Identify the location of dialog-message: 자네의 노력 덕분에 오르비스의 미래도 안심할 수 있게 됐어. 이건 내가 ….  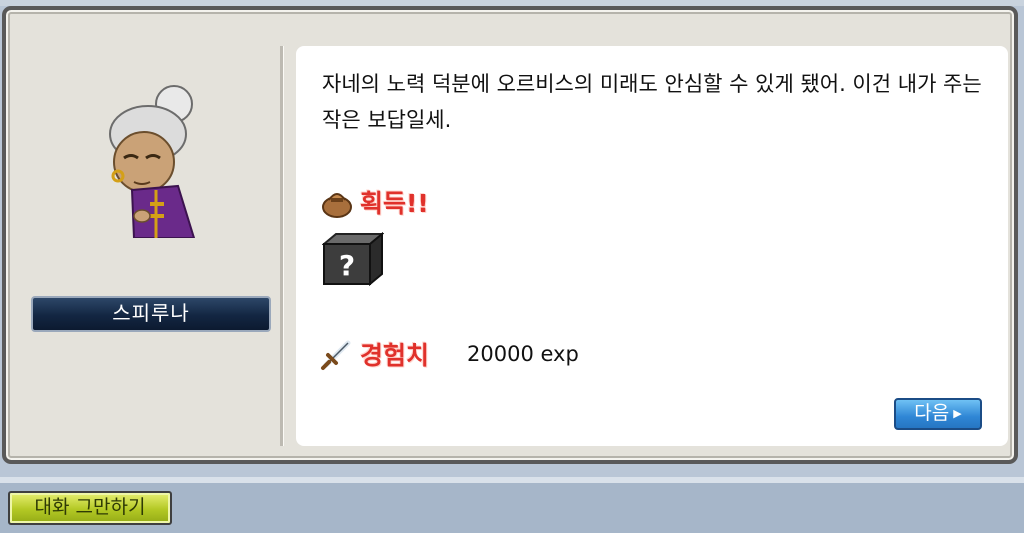
(652, 102).